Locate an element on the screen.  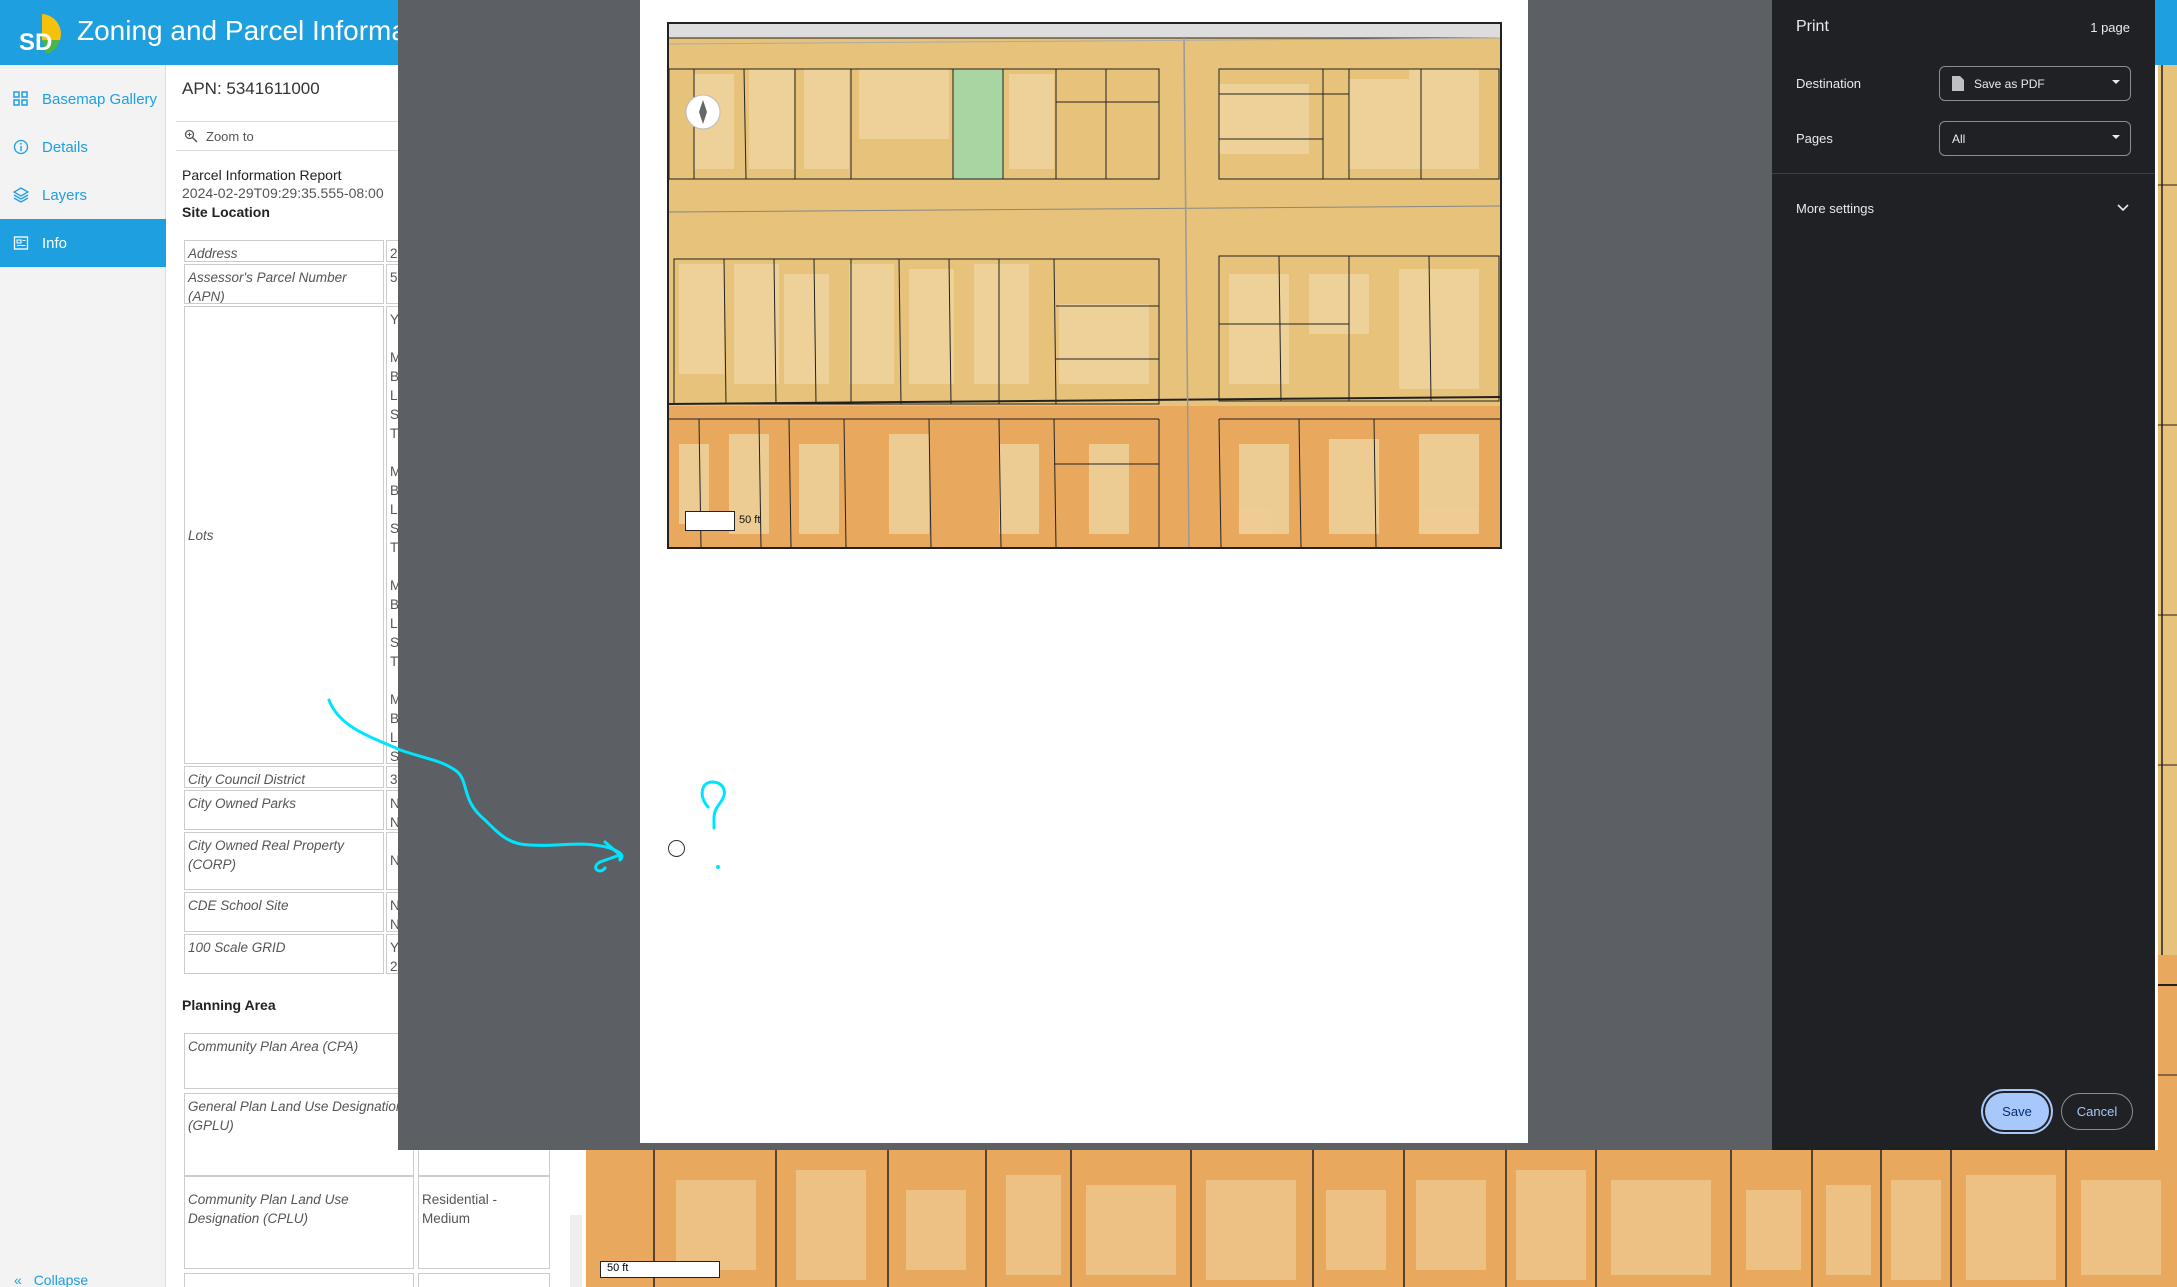
row-label-next is located at coordinates (299, 1280).